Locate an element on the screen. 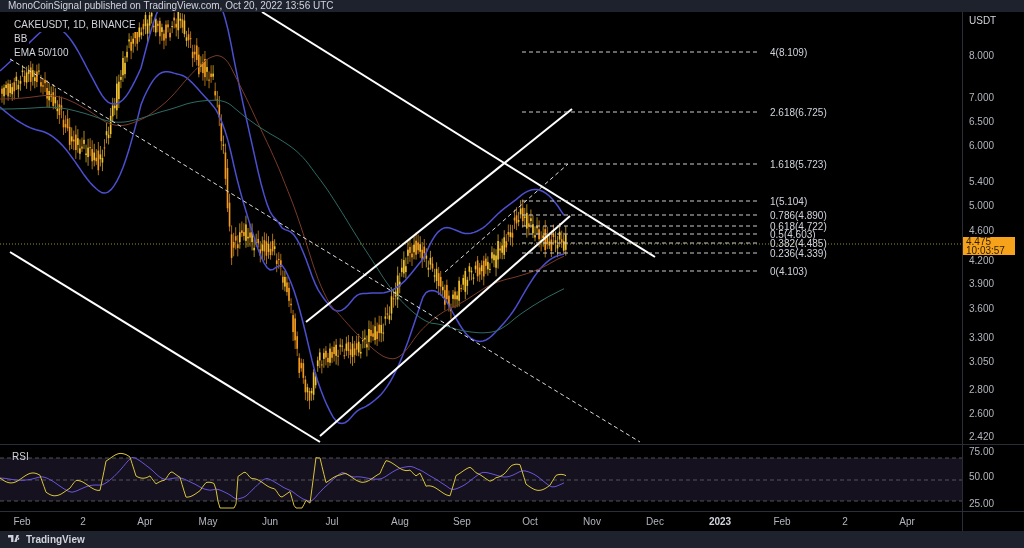 This screenshot has width=1024, height=548. price-label: 4.600 is located at coordinates (982, 231).